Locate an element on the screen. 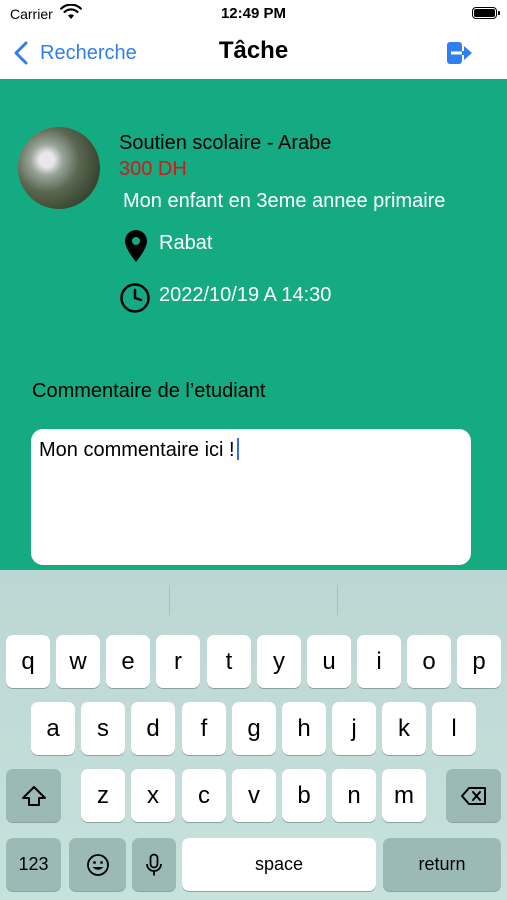  key-q: q is located at coordinates (28, 661).